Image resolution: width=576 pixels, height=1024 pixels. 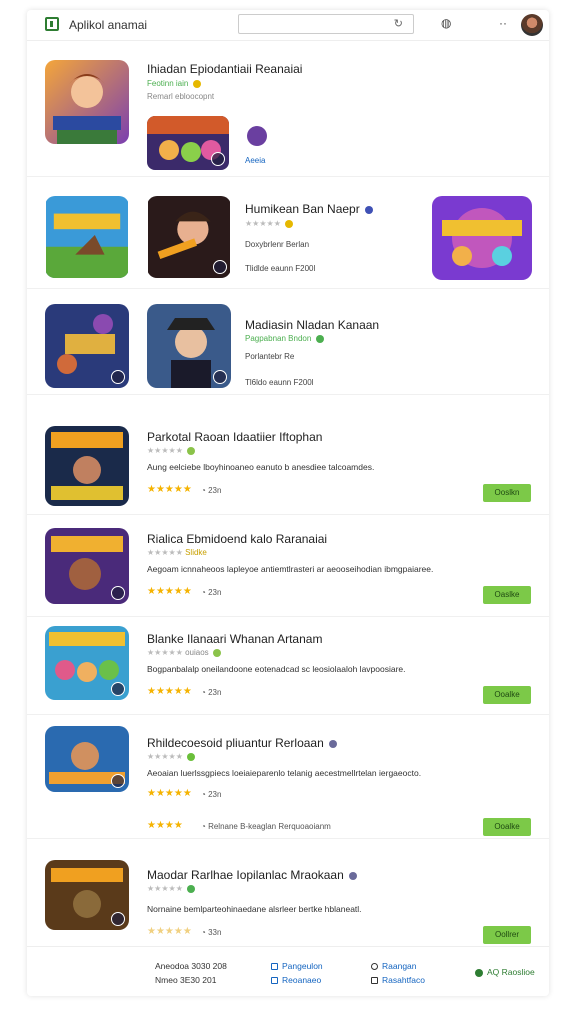 I want to click on app-subtitle: Feotinn iain, so click(x=174, y=83).